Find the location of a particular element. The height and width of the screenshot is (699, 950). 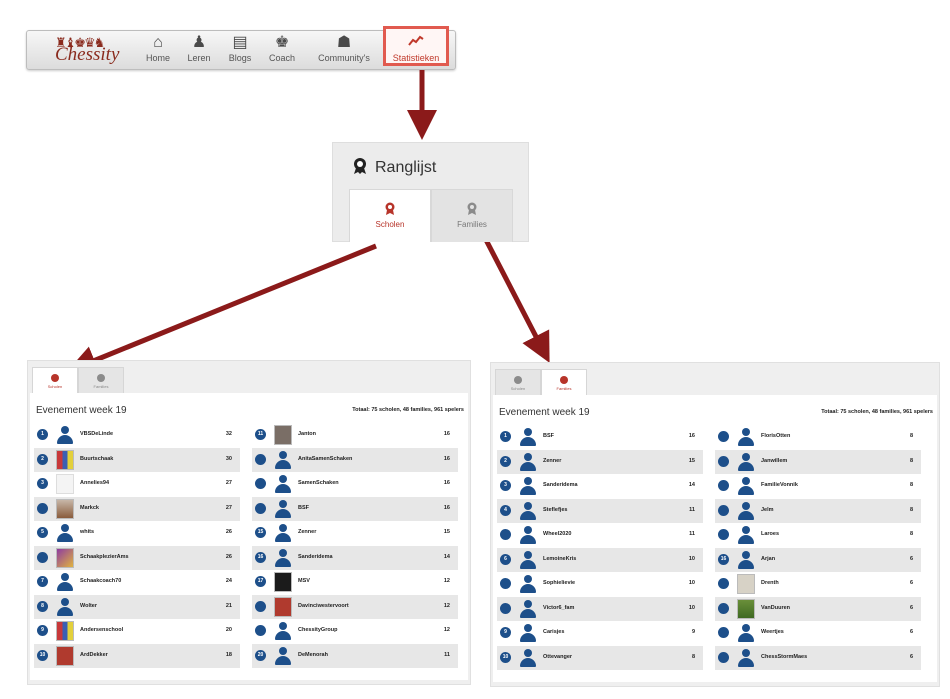

player-name: Janton is located at coordinates (307, 434).